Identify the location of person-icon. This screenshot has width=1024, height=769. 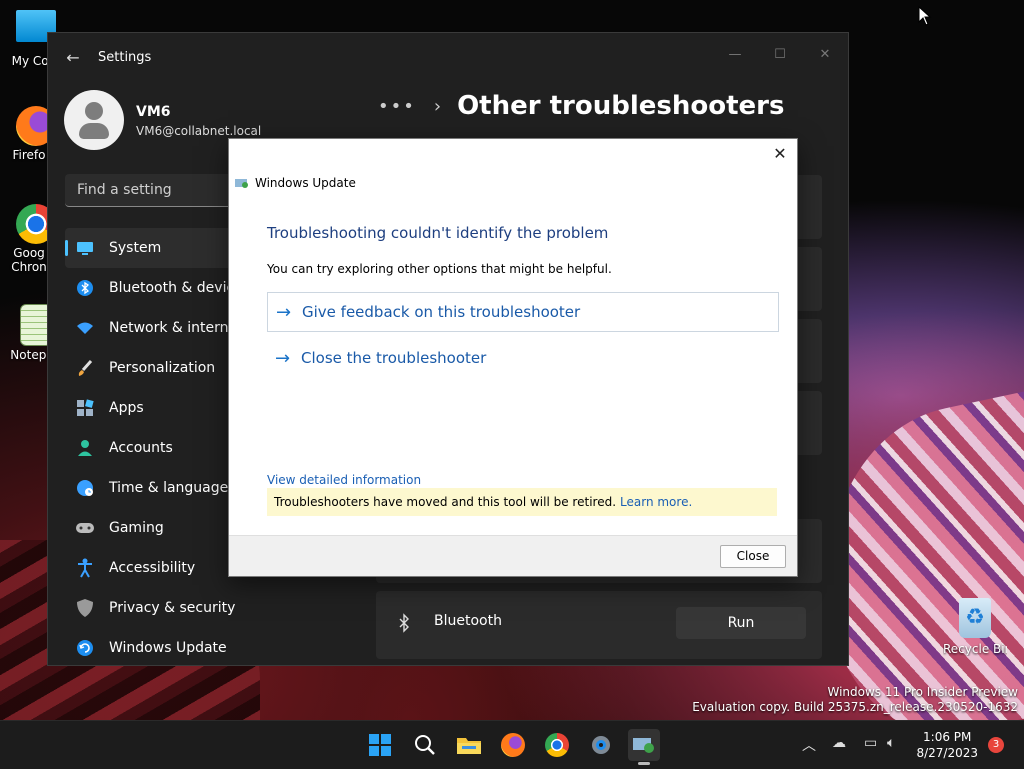
(85, 448).